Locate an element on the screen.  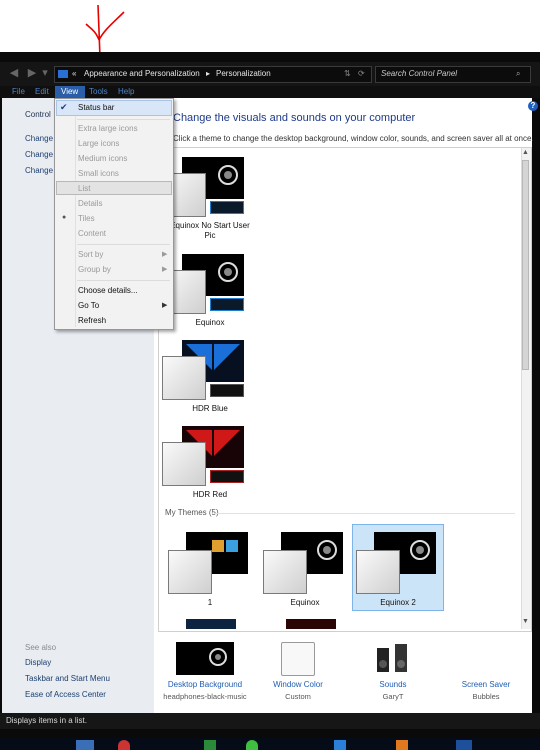
screen-saver-value: Bubbles is located at coordinates (486, 696).